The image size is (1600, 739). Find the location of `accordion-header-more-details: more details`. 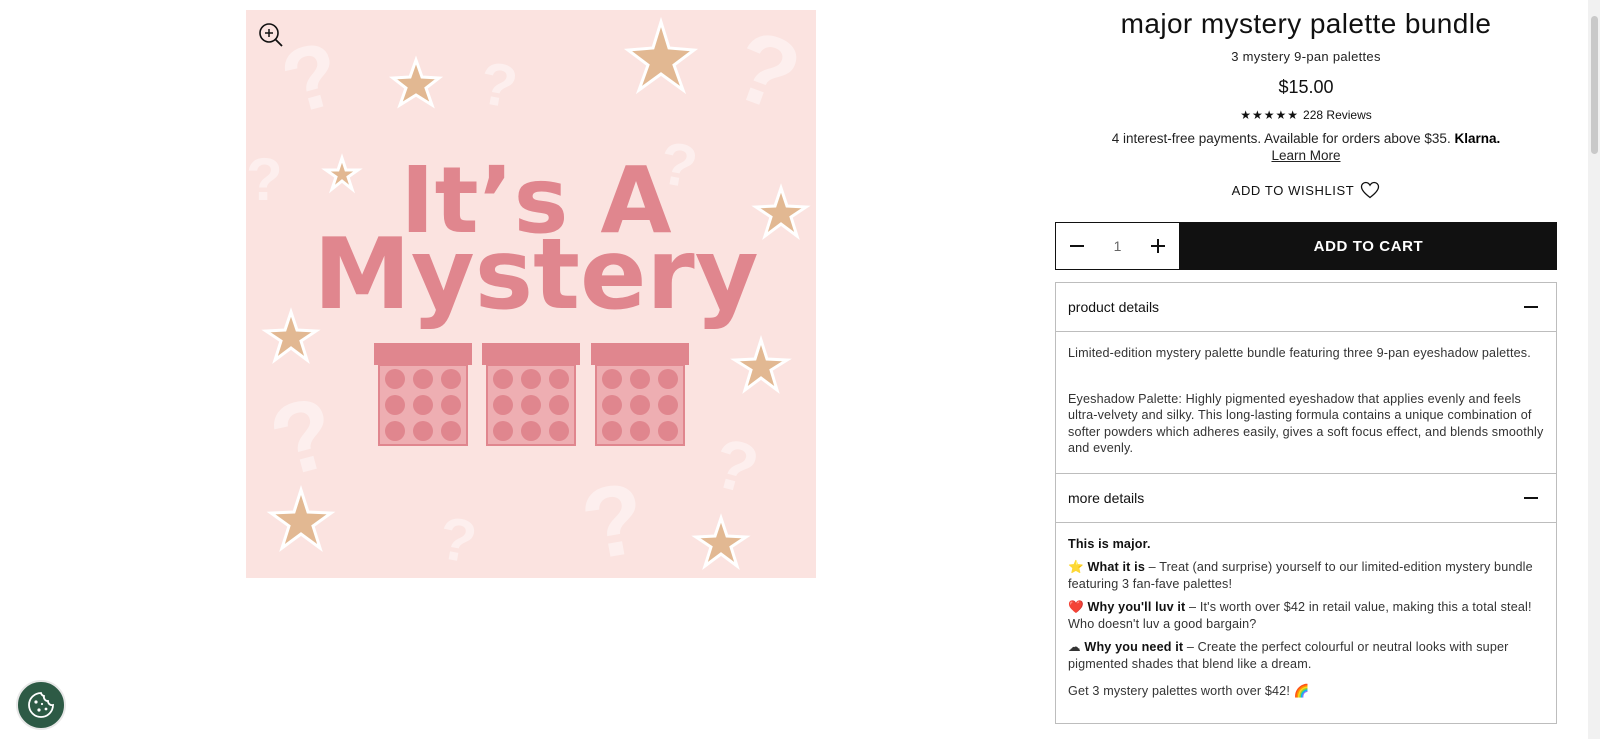

accordion-header-more-details: more details is located at coordinates (1306, 498).